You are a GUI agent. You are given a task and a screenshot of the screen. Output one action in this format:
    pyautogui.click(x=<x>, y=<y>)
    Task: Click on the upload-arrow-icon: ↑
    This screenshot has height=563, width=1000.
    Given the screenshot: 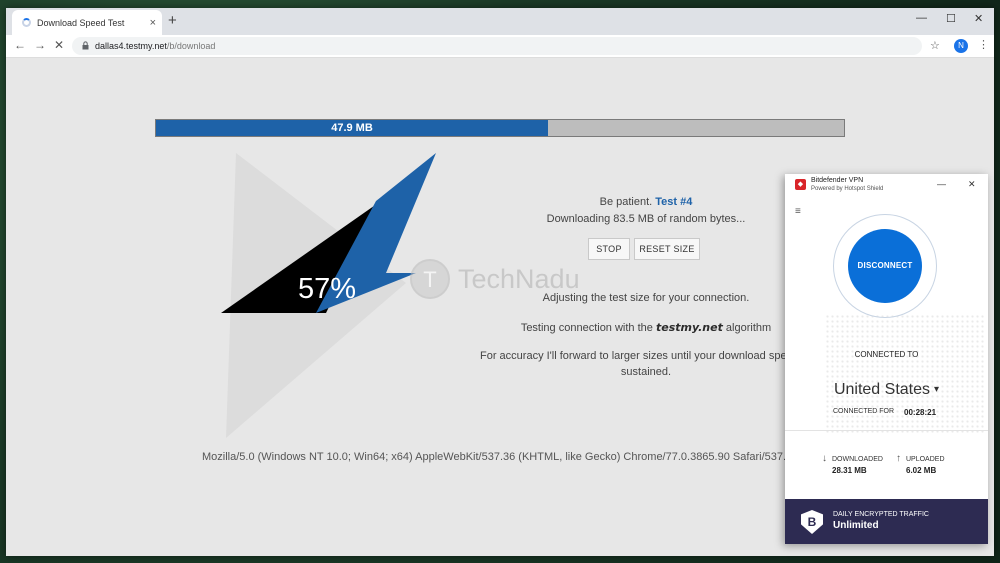 What is the action you would take?
    pyautogui.click(x=898, y=458)
    